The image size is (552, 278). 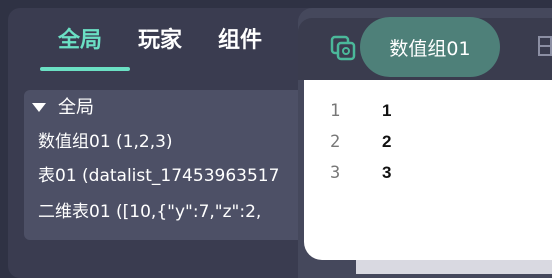 I want to click on tree-group-global: 全局, so click(x=63, y=106).